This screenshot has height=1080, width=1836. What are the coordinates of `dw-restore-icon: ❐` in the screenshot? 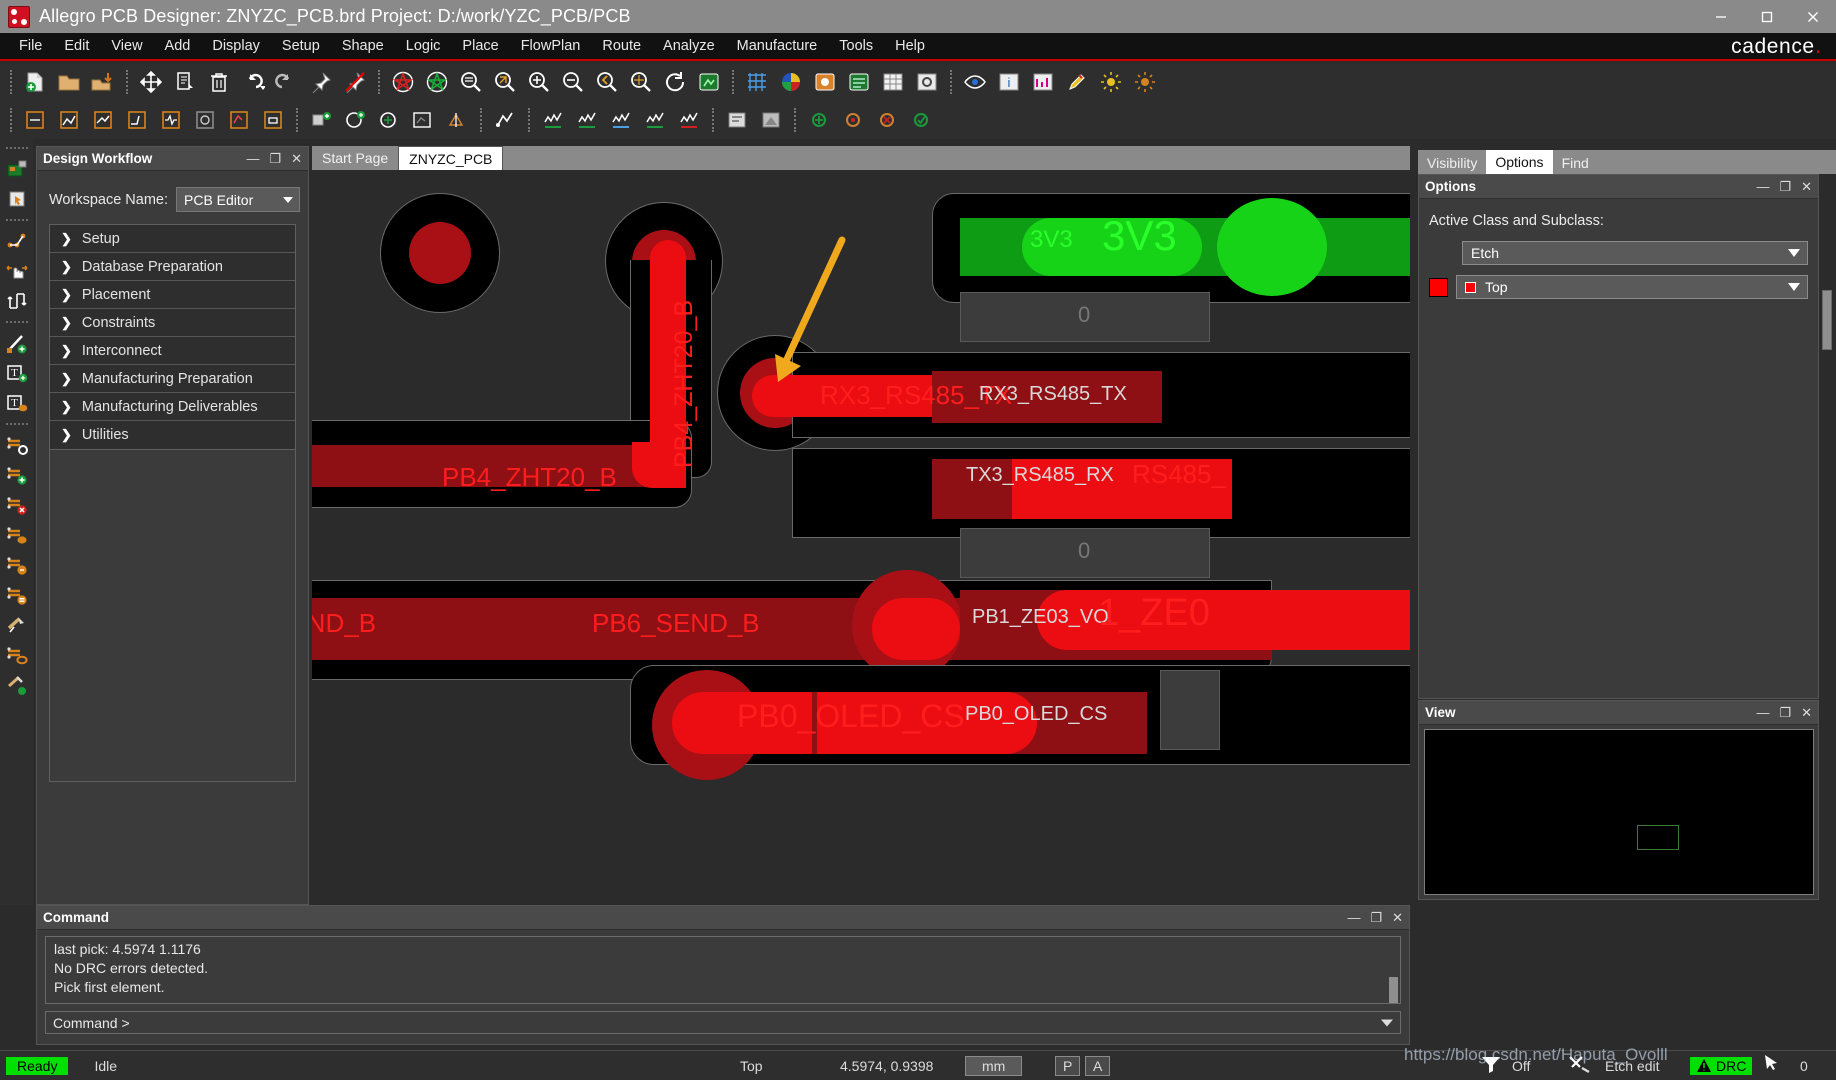 It's located at (275, 158).